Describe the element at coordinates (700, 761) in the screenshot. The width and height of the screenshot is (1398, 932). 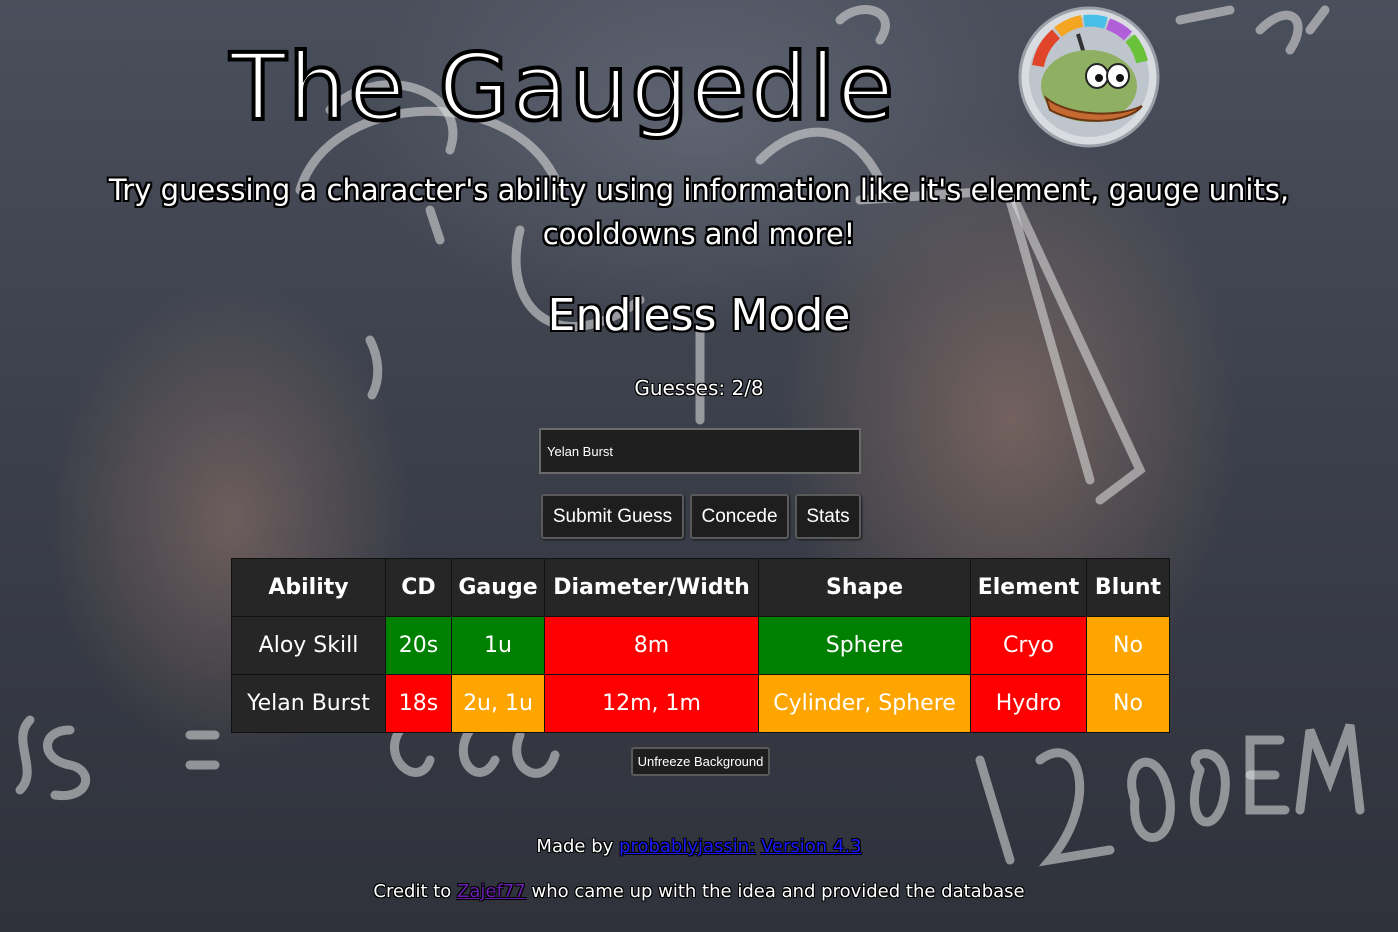
I see `unfreeze-background-button: Unfreeze Background` at that location.